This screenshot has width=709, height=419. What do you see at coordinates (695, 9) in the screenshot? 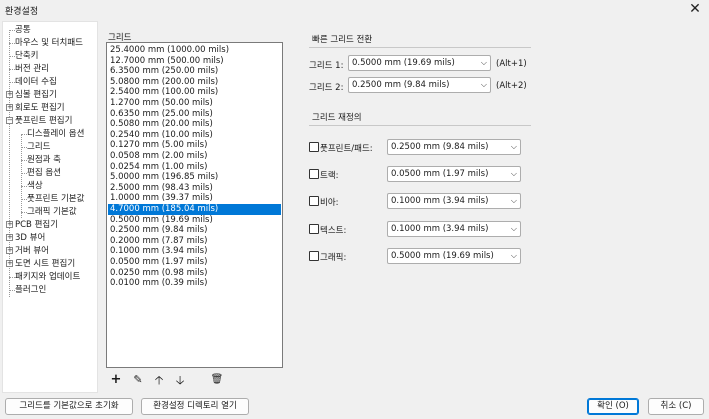
I see `close-icon: ✕` at bounding box center [695, 9].